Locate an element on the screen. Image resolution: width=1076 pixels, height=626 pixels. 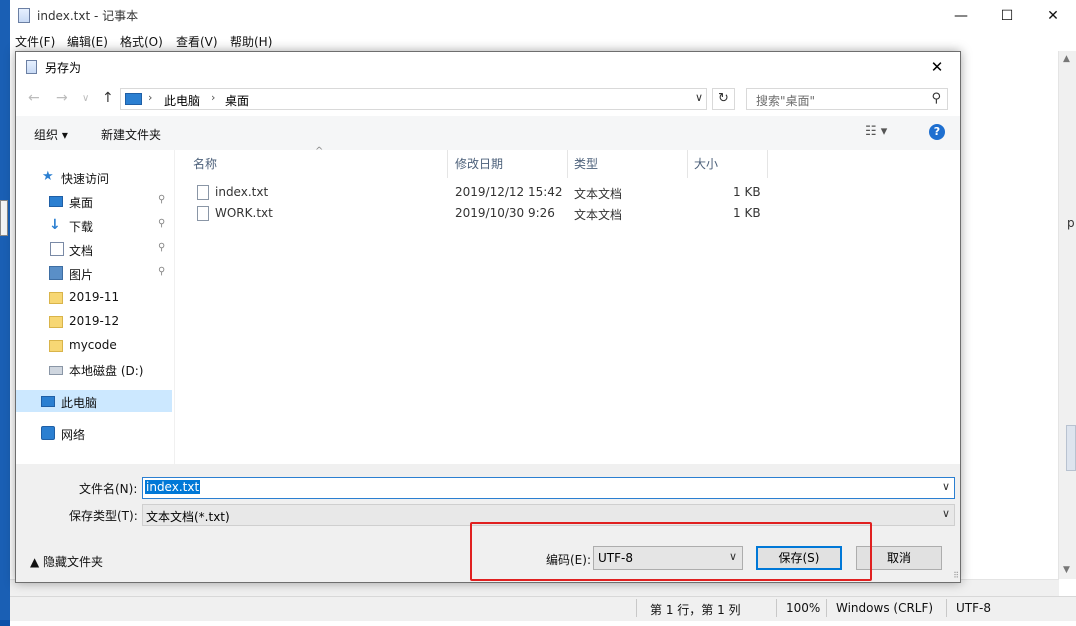
sidebar-item-local-disk-d: 本地磁盘 (D:) is located at coordinates (94, 369).